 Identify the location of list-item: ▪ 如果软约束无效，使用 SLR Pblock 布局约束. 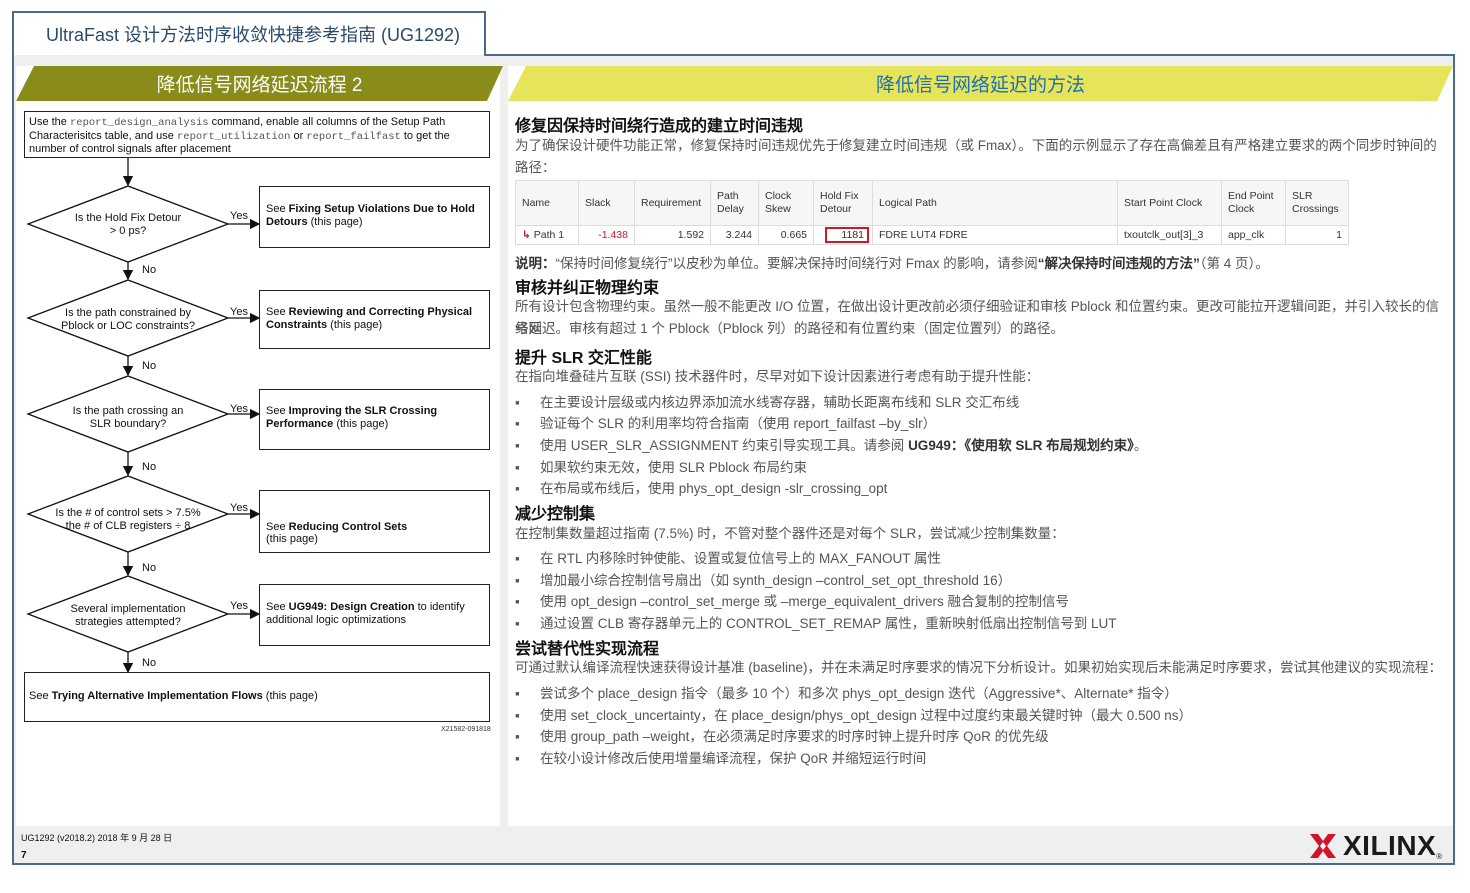
(661, 466).